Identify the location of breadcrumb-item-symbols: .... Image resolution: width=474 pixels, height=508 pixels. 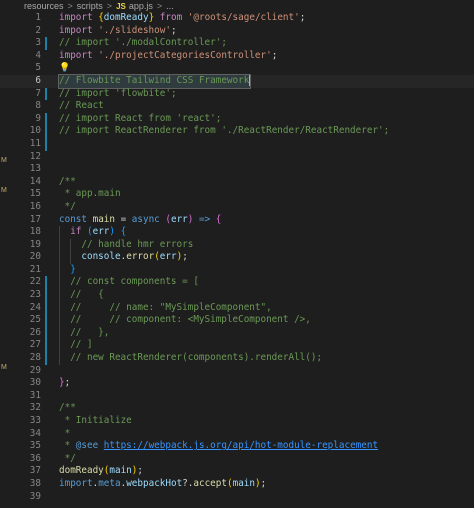
(170, 6).